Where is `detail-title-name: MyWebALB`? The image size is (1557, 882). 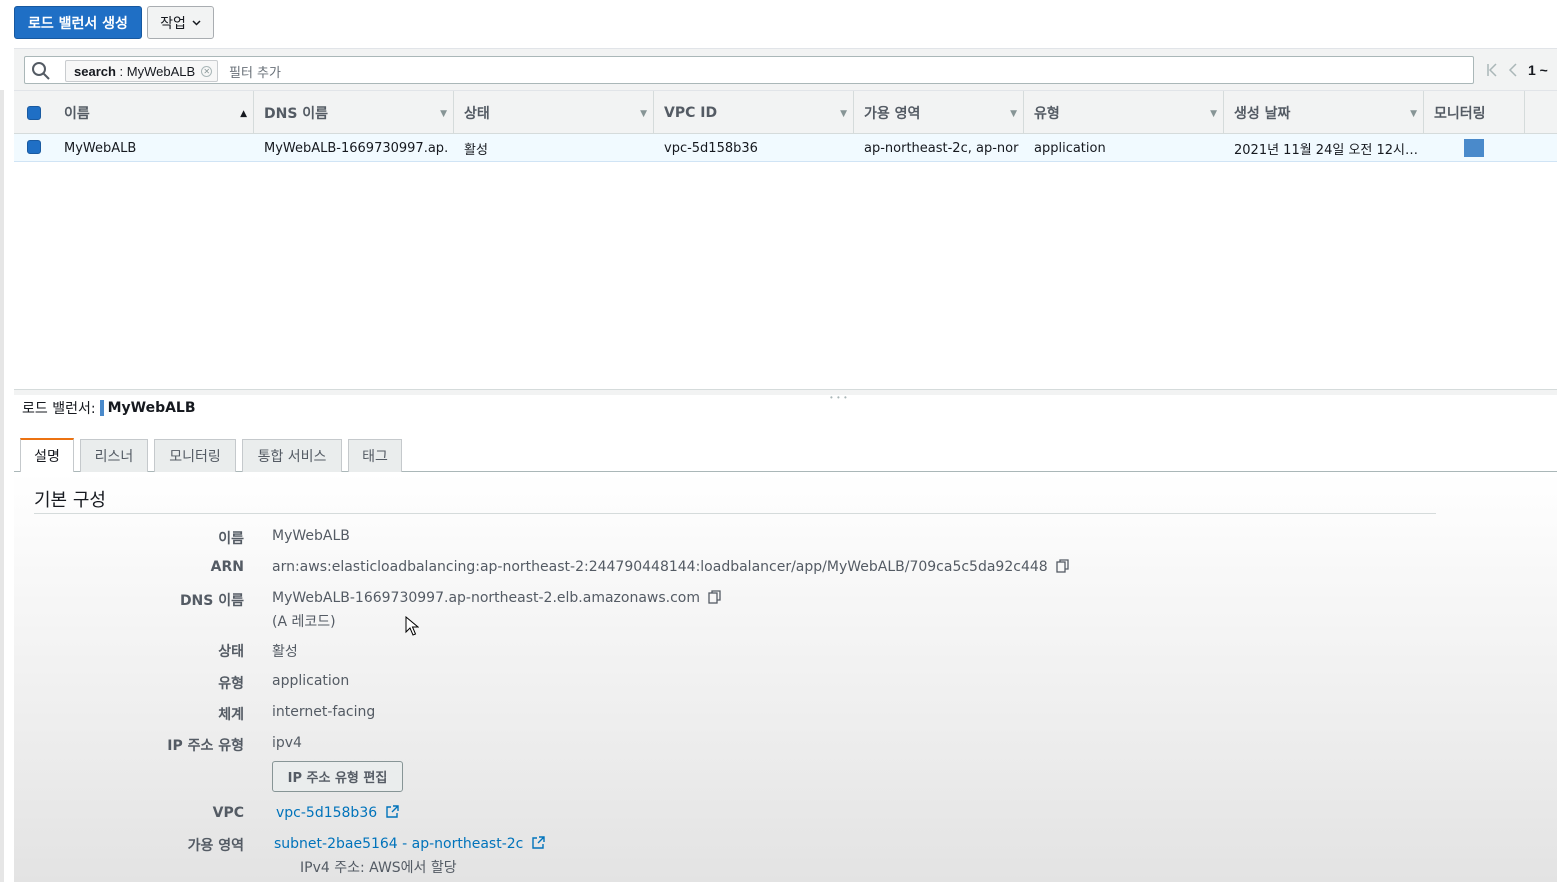 detail-title-name: MyWebALB is located at coordinates (151, 408).